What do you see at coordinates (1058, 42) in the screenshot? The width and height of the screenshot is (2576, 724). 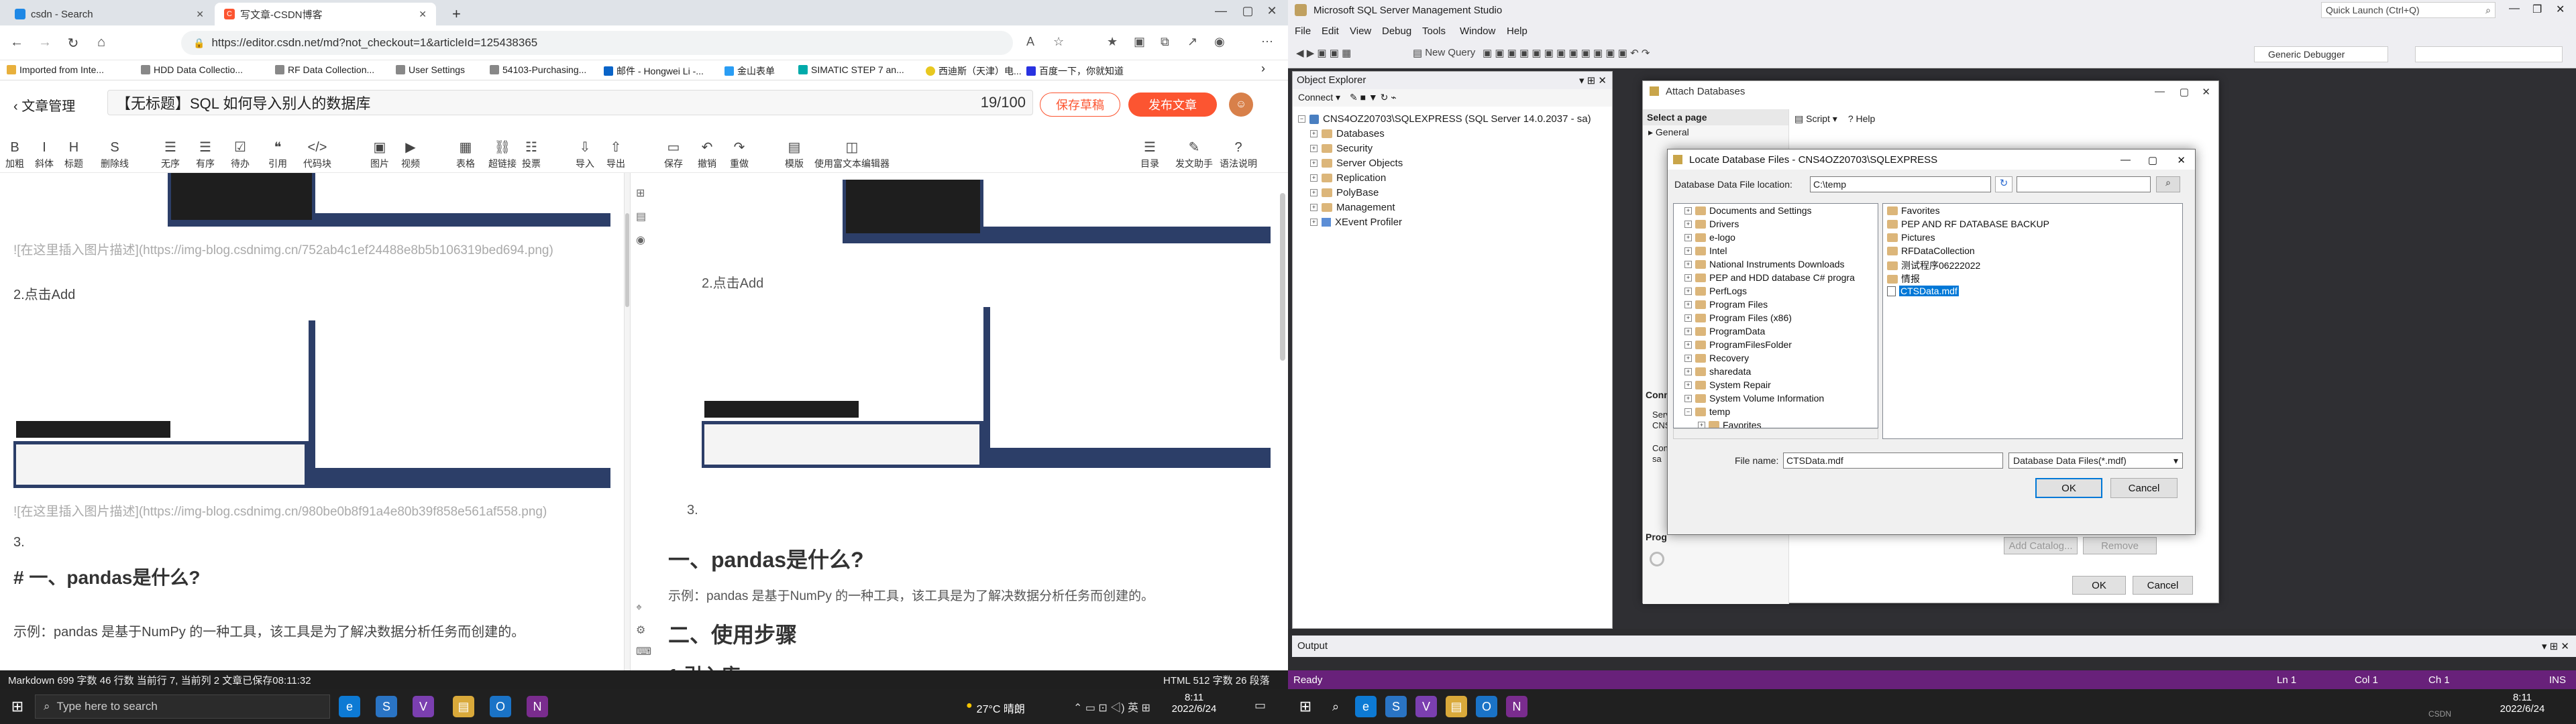 I see `favorite-icon: ☆` at bounding box center [1058, 42].